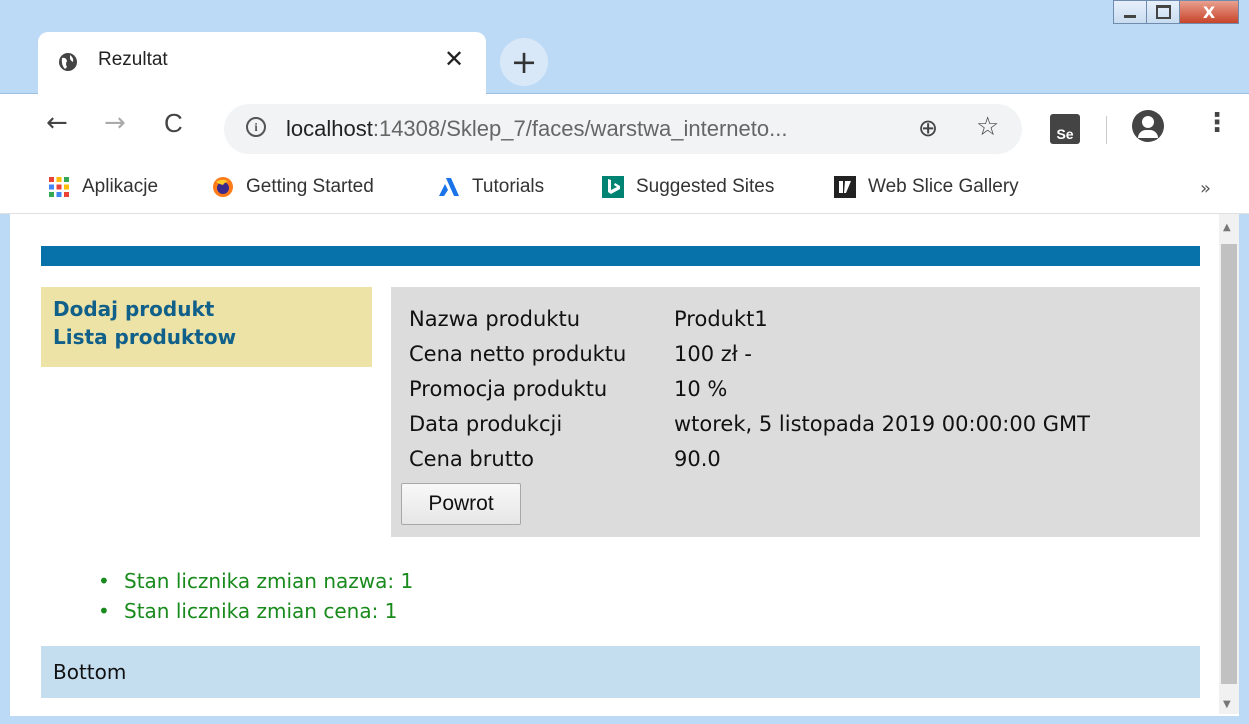 This screenshot has width=1249, height=724. Describe the element at coordinates (329, 128) in the screenshot. I see `url-host: localhost` at that location.